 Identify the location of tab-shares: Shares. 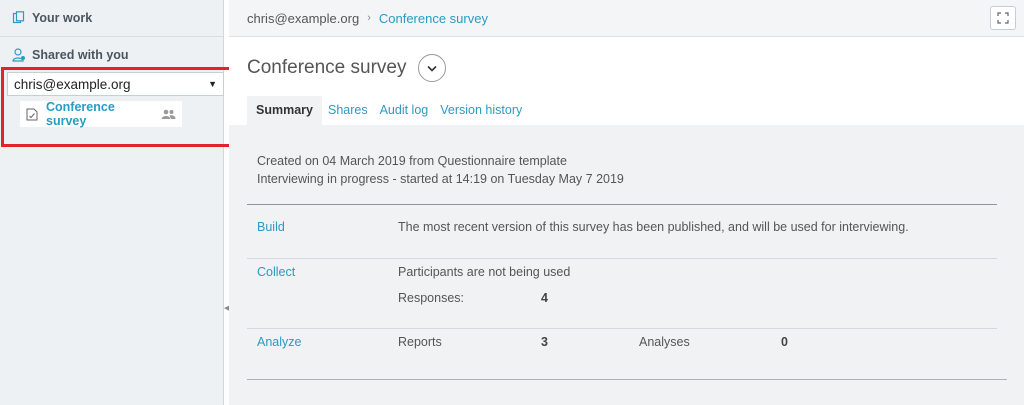
(348, 110).